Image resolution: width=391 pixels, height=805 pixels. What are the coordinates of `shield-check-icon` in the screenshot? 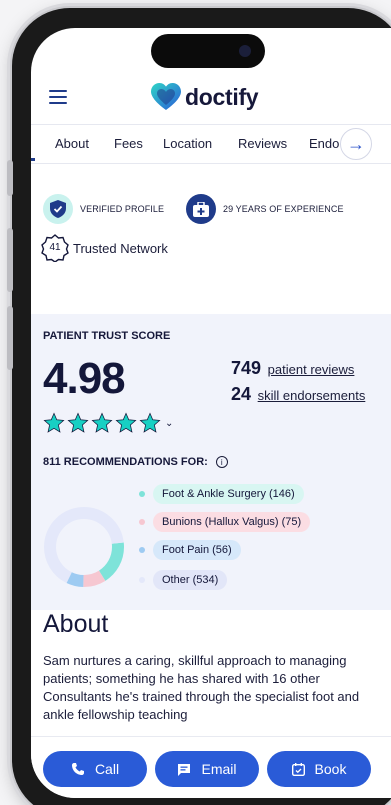 It's located at (58, 209).